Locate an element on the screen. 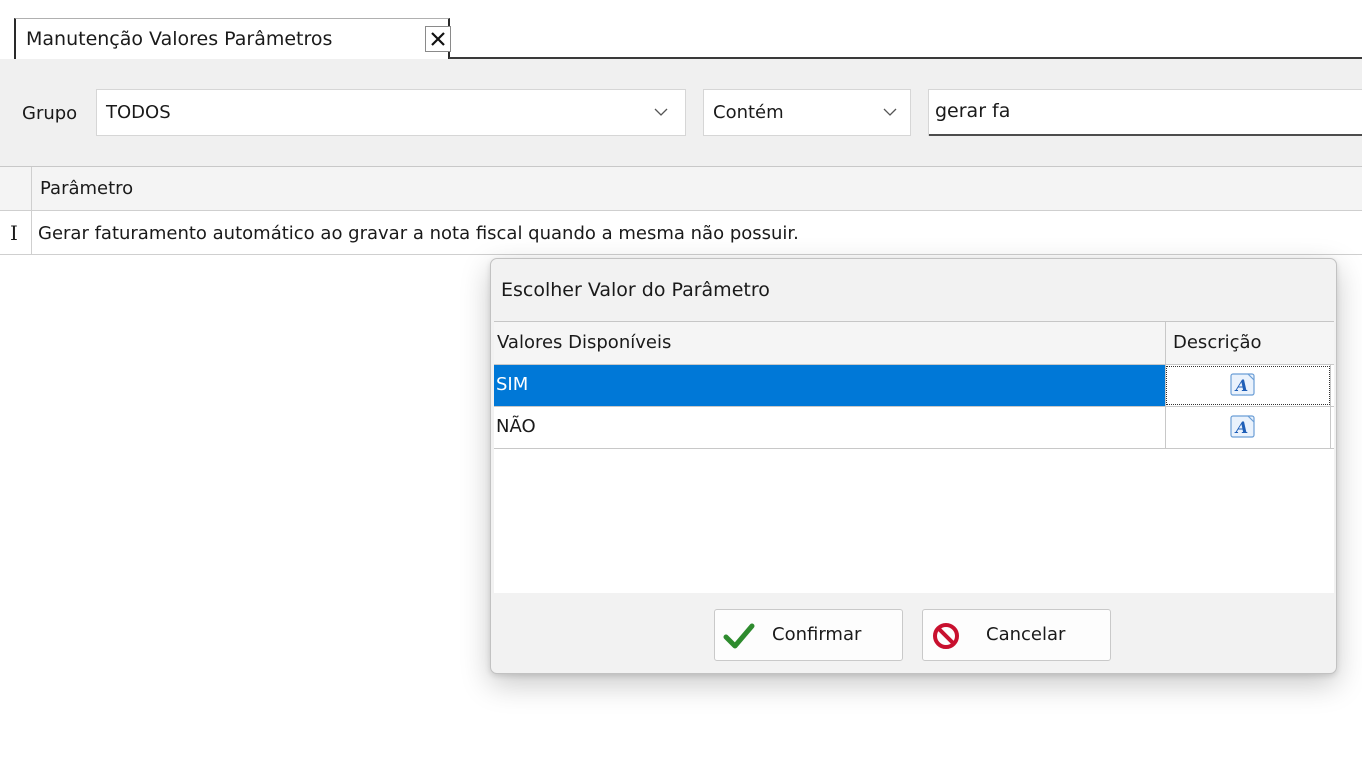 Image resolution: width=1362 pixels, height=760 pixels. confirm-button: Confirmar is located at coordinates (808, 635).